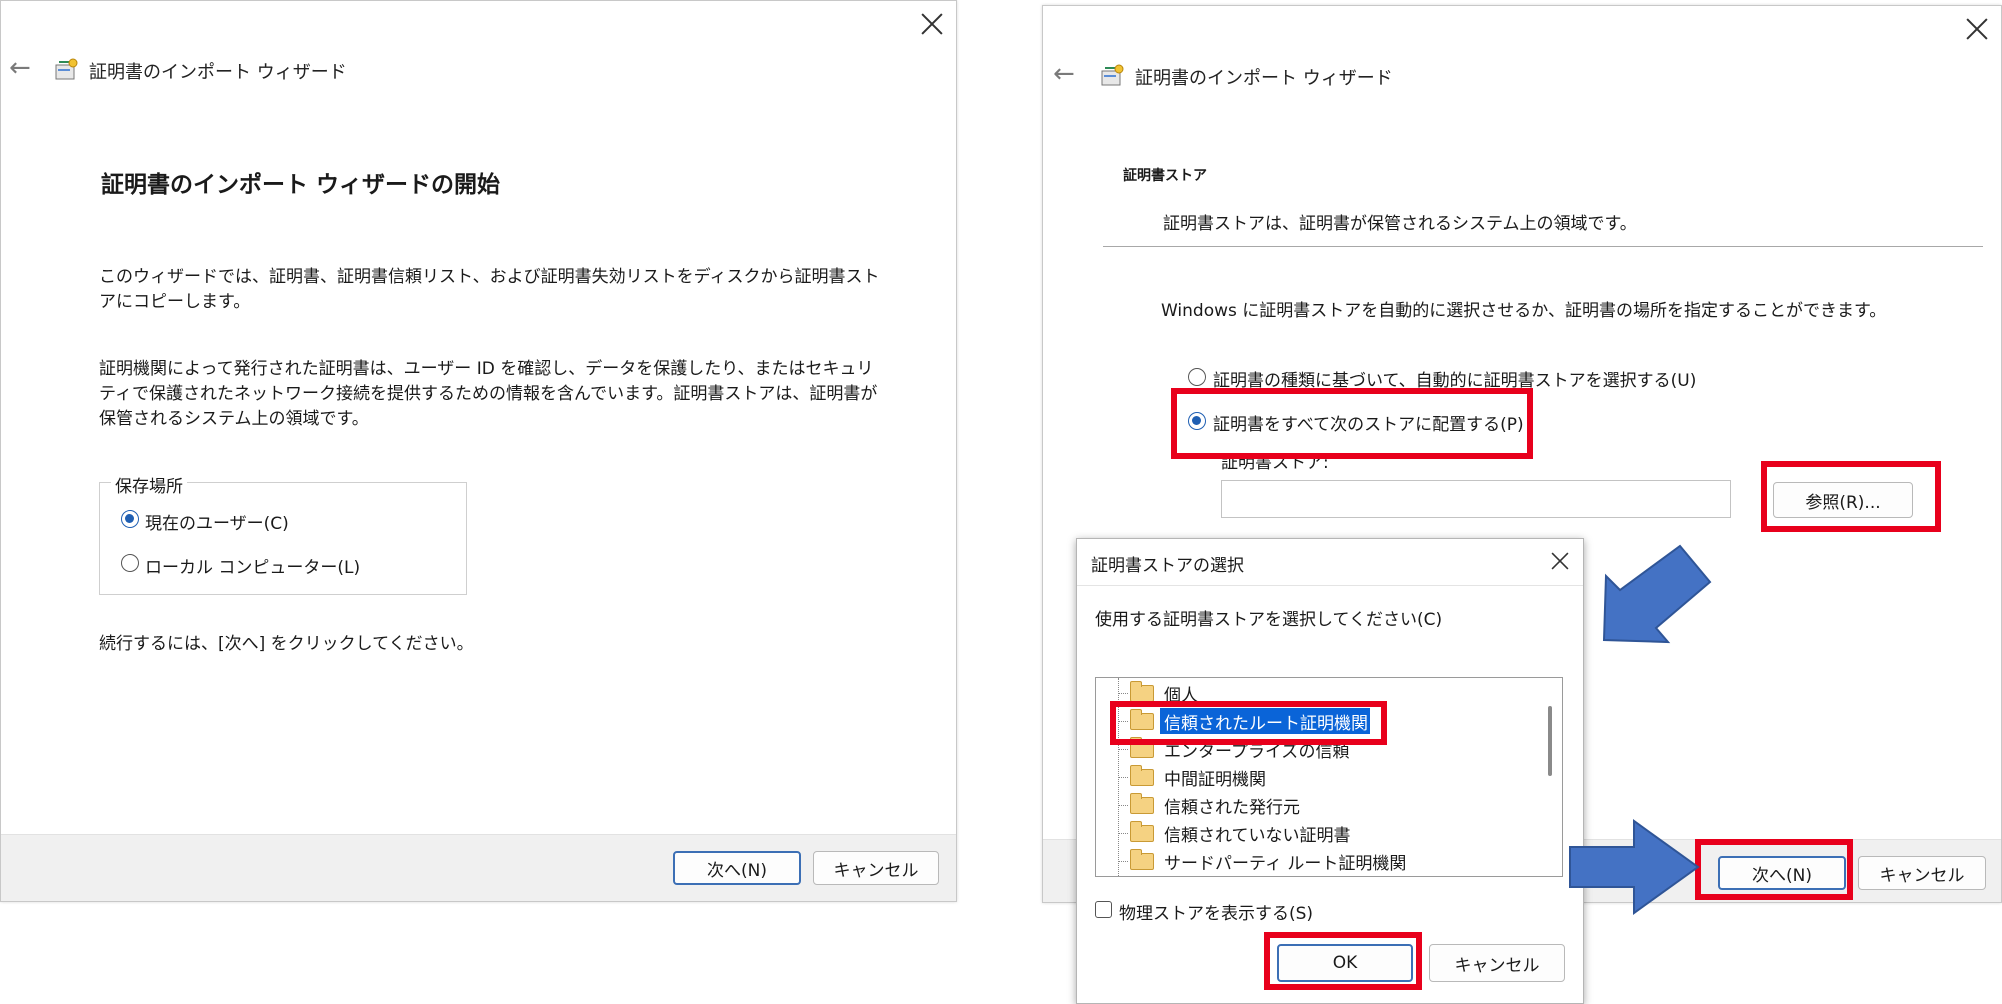  What do you see at coordinates (1216, 911) in the screenshot?
I see `show-physical-label: 物理ストアを表示する(S)` at bounding box center [1216, 911].